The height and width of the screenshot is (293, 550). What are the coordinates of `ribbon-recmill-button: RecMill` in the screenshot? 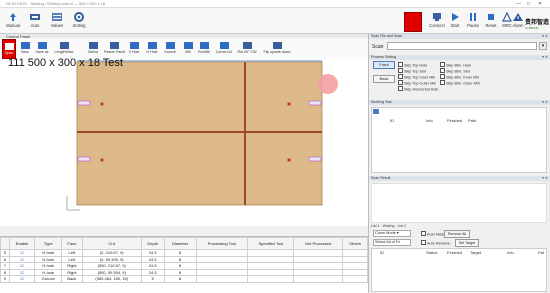 It's located at (204, 49).